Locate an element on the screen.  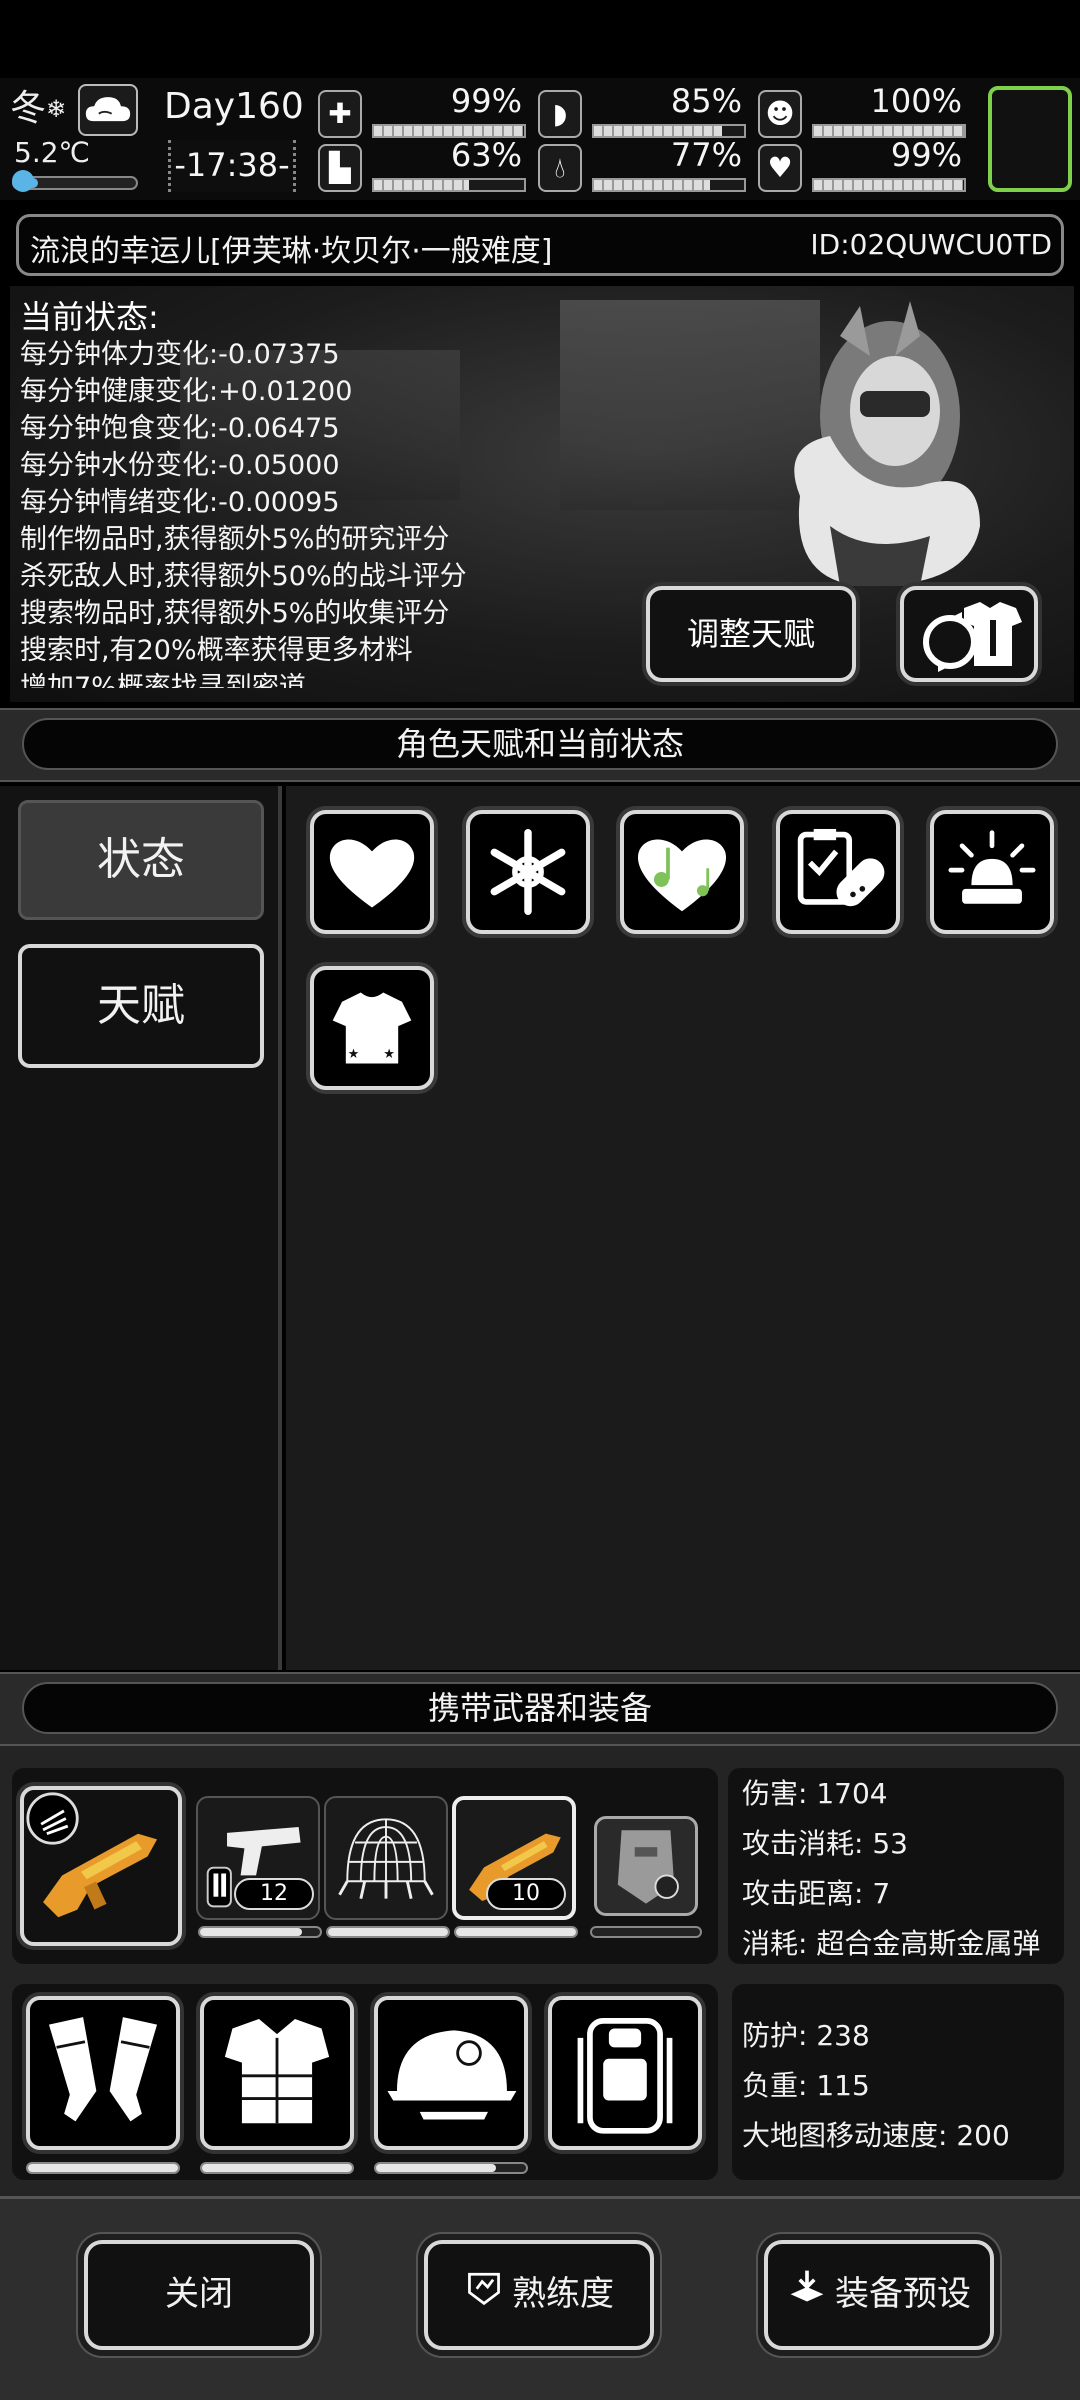
stat-stamina: ▙ 63% is located at coordinates (423, 166).